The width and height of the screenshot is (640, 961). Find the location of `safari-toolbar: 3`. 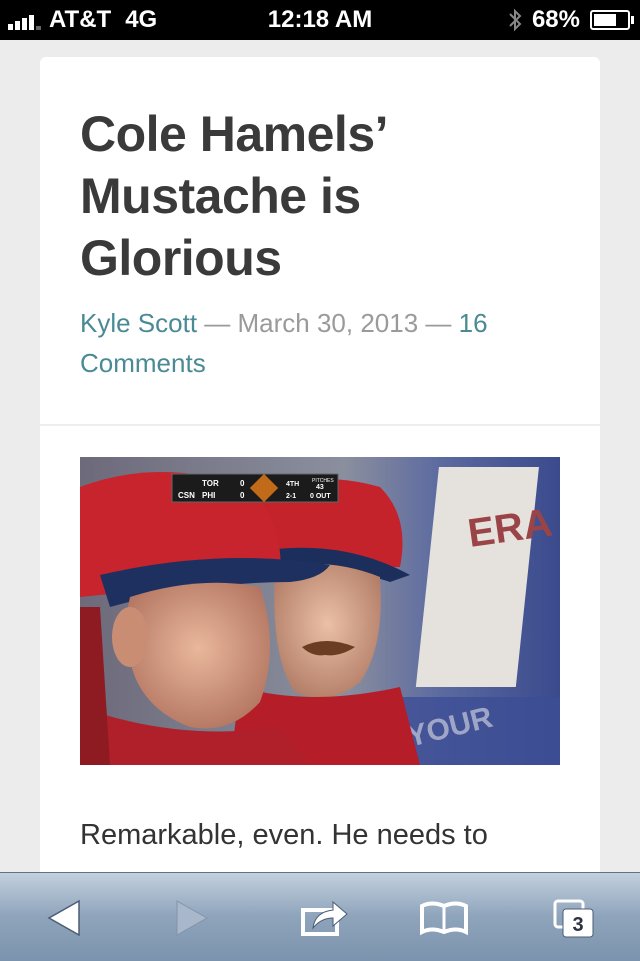

safari-toolbar: 3 is located at coordinates (320, 916).